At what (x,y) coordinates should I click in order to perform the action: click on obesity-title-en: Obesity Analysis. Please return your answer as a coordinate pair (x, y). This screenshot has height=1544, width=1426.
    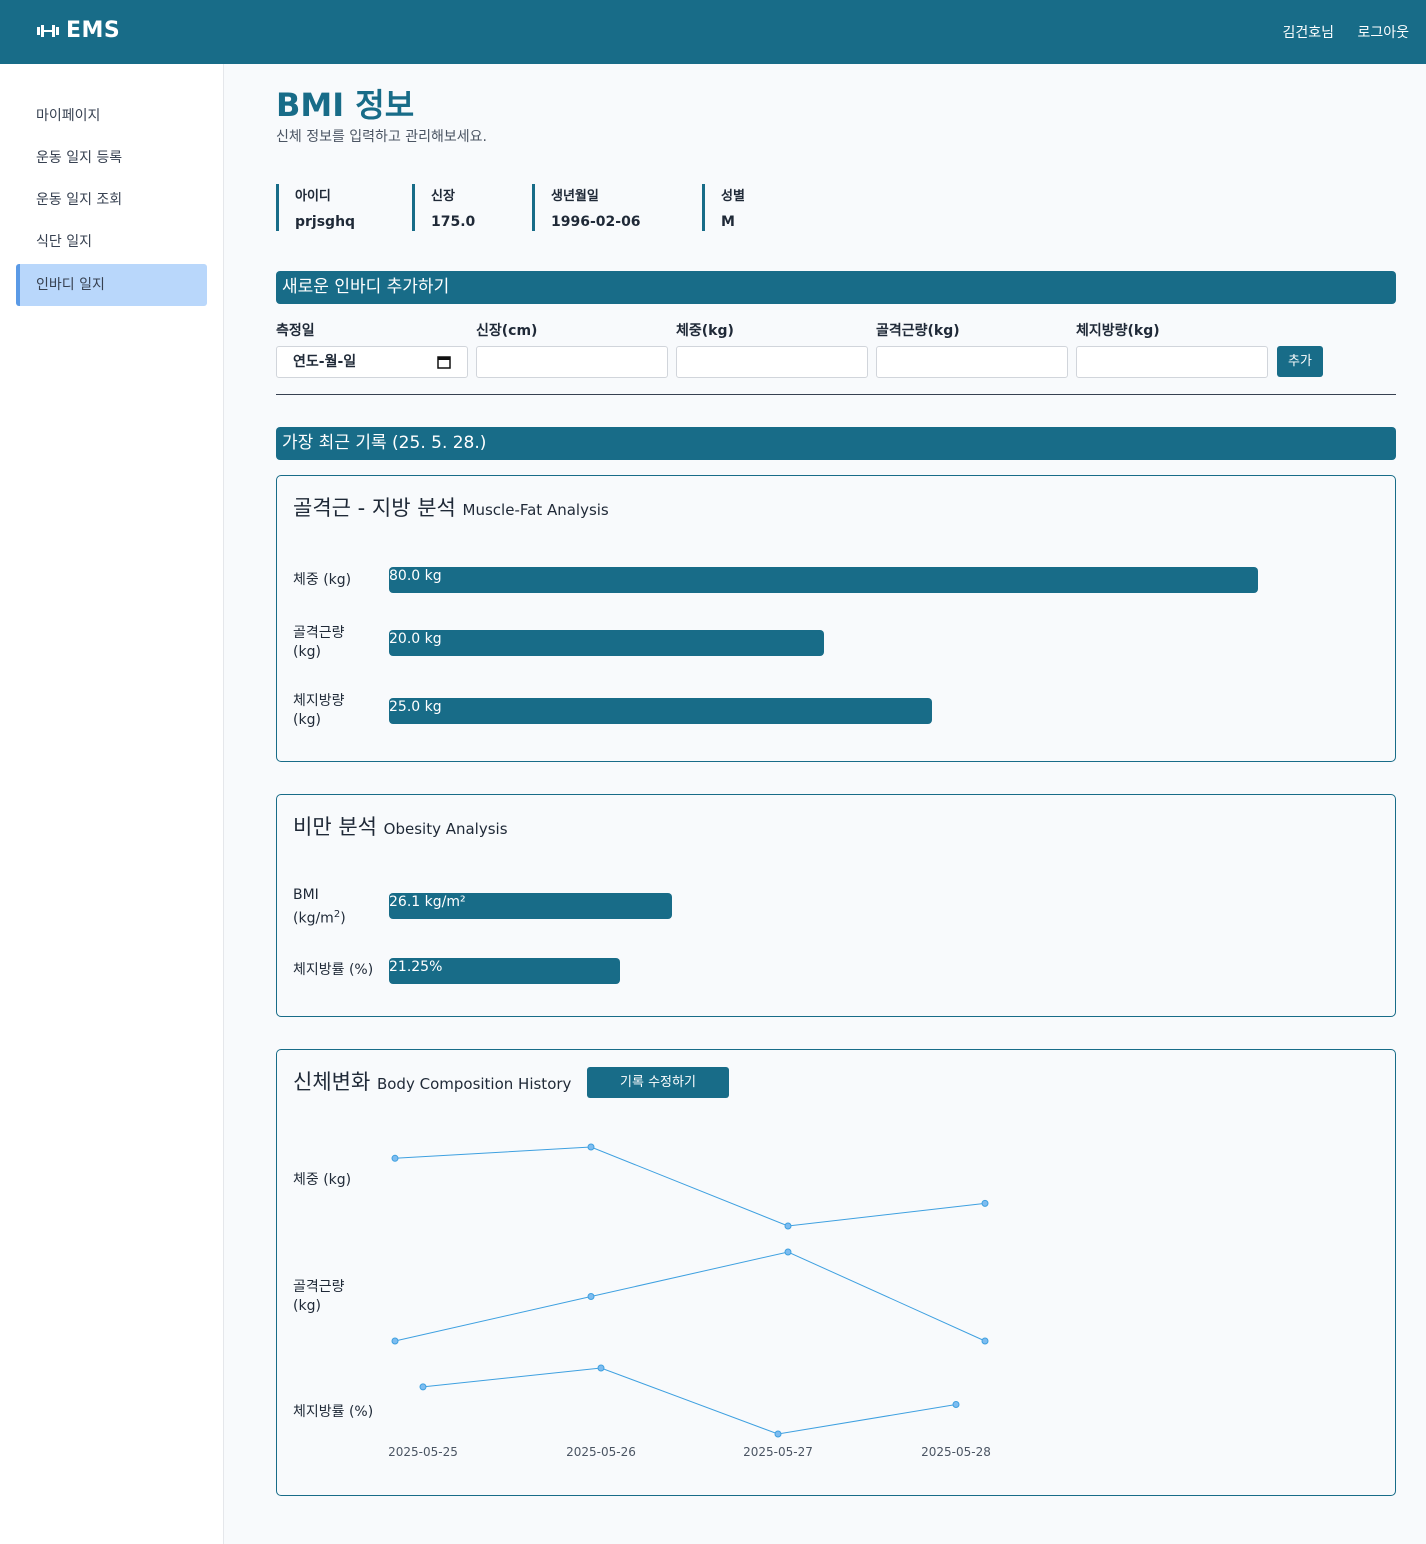
    Looking at the image, I should click on (445, 829).